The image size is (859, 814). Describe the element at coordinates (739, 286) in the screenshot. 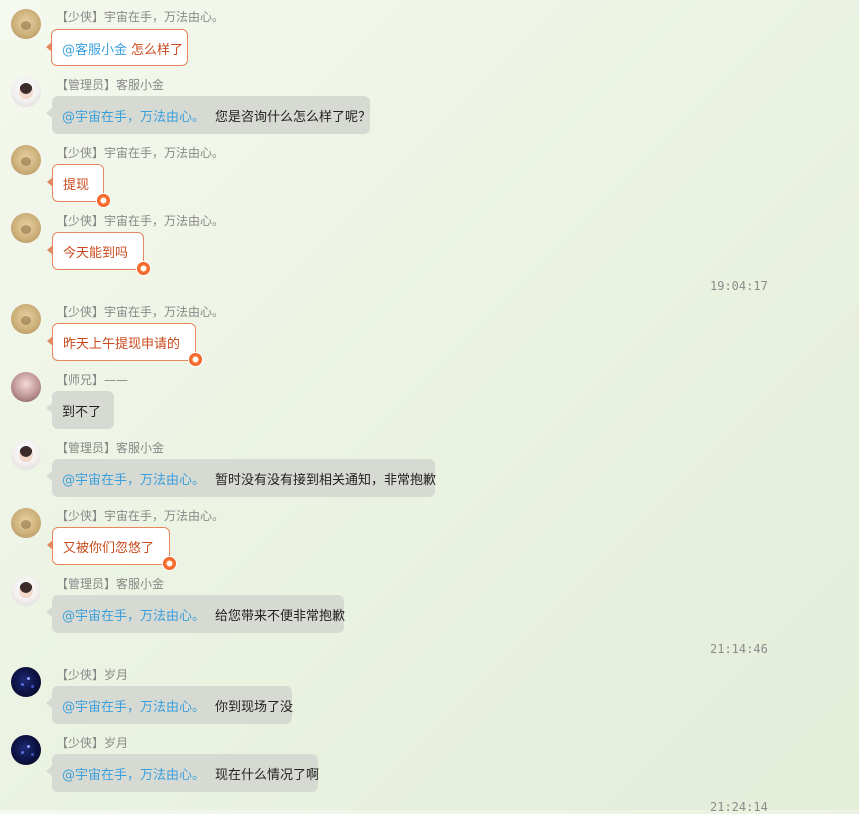

I see `message-timestamp: 19:04:17` at that location.